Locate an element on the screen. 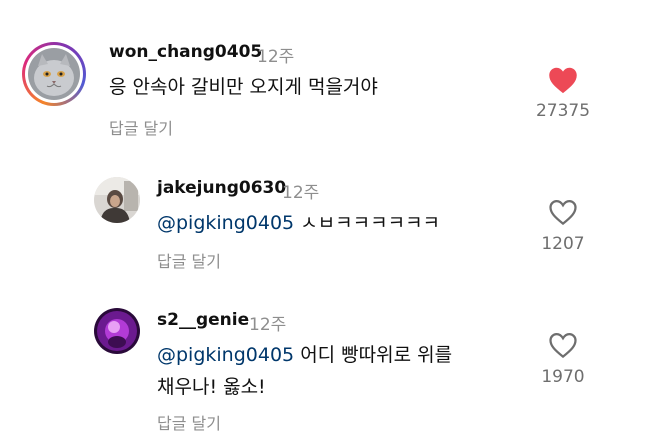 This screenshot has height=445, width=662. comment-username: s2__genie is located at coordinates (203, 320).